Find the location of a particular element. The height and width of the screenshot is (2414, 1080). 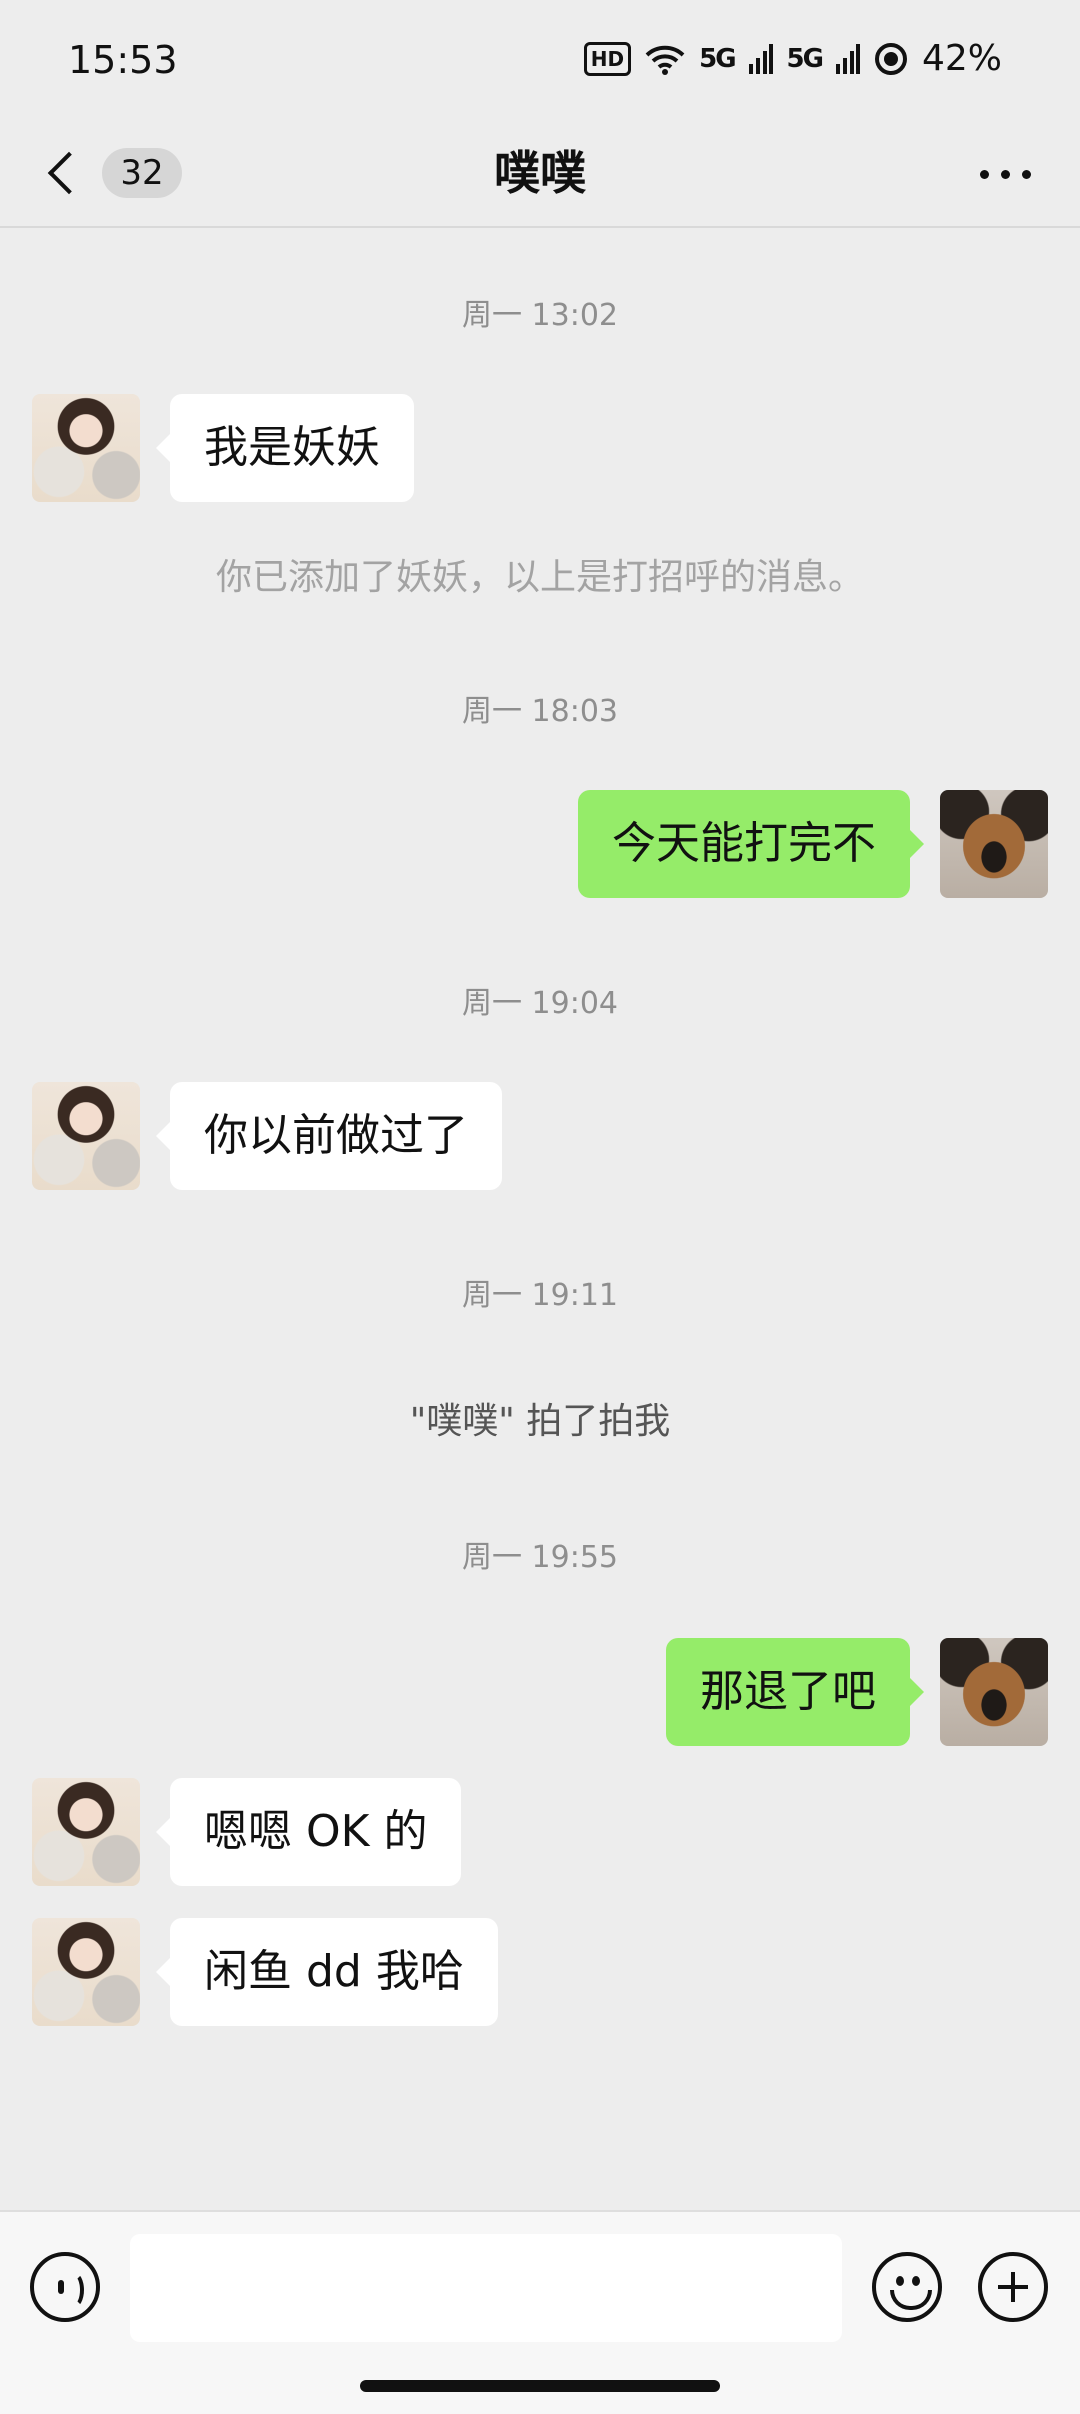

signal-5g-icon-2: 5G is located at coordinates (805, 58).